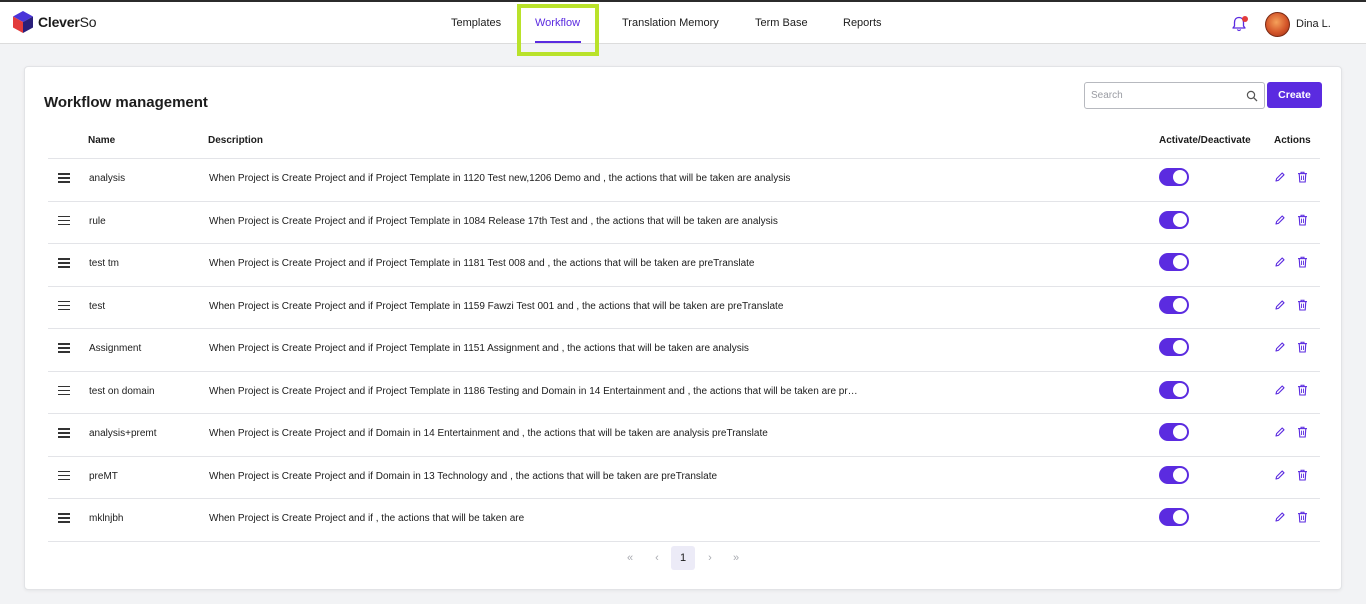 Image resolution: width=1366 pixels, height=604 pixels. What do you see at coordinates (1205, 140) in the screenshot?
I see `column-header-activate: Activate/Deactivate` at bounding box center [1205, 140].